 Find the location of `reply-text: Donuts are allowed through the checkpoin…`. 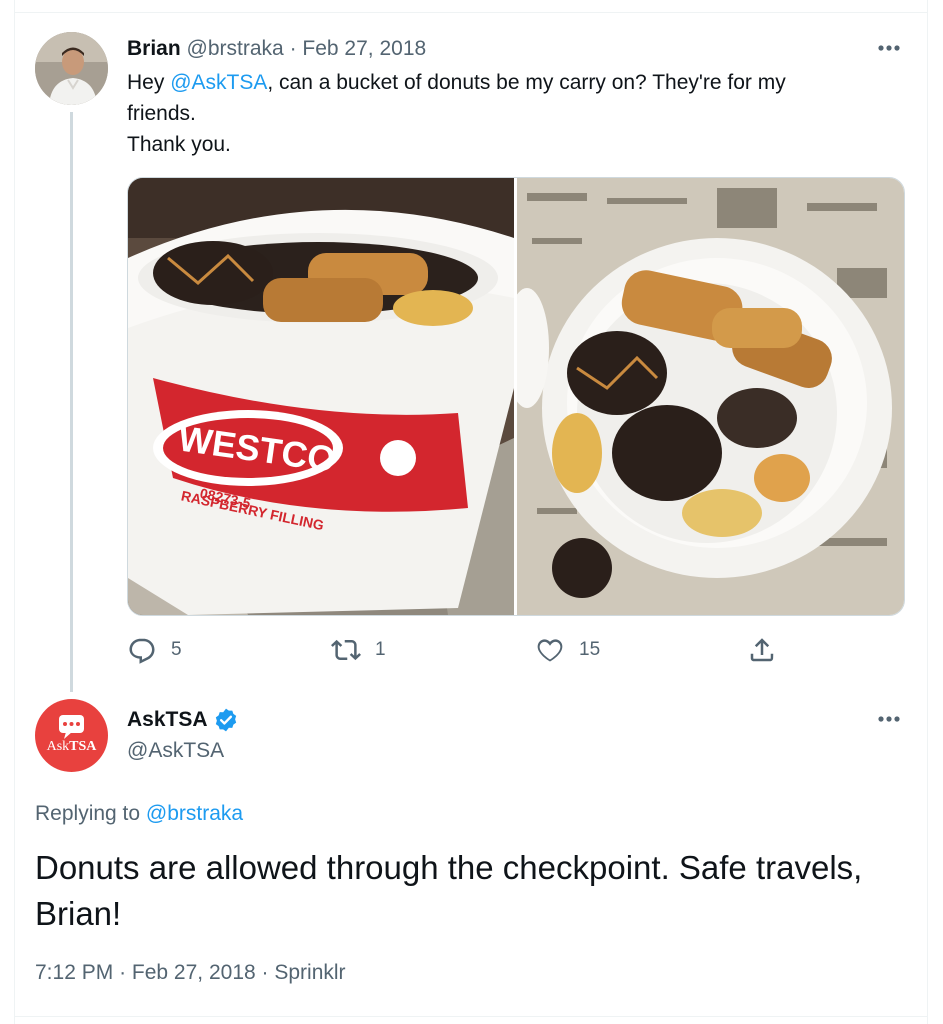

reply-text: Donuts are allowed through the checkpoin… is located at coordinates (449, 890).